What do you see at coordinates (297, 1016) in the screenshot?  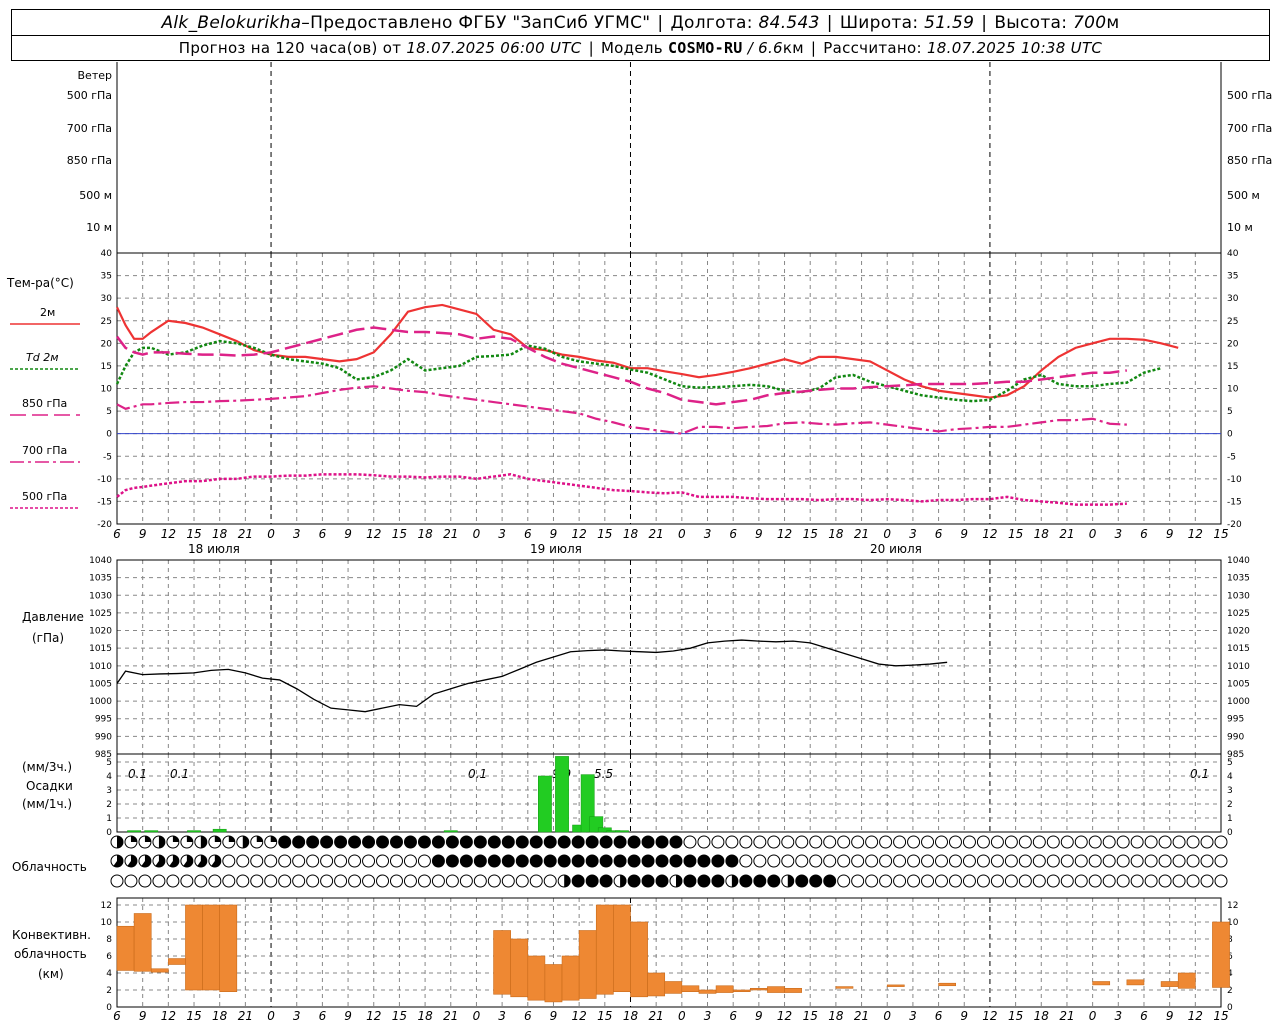 I see `conv-xtick: 3` at bounding box center [297, 1016].